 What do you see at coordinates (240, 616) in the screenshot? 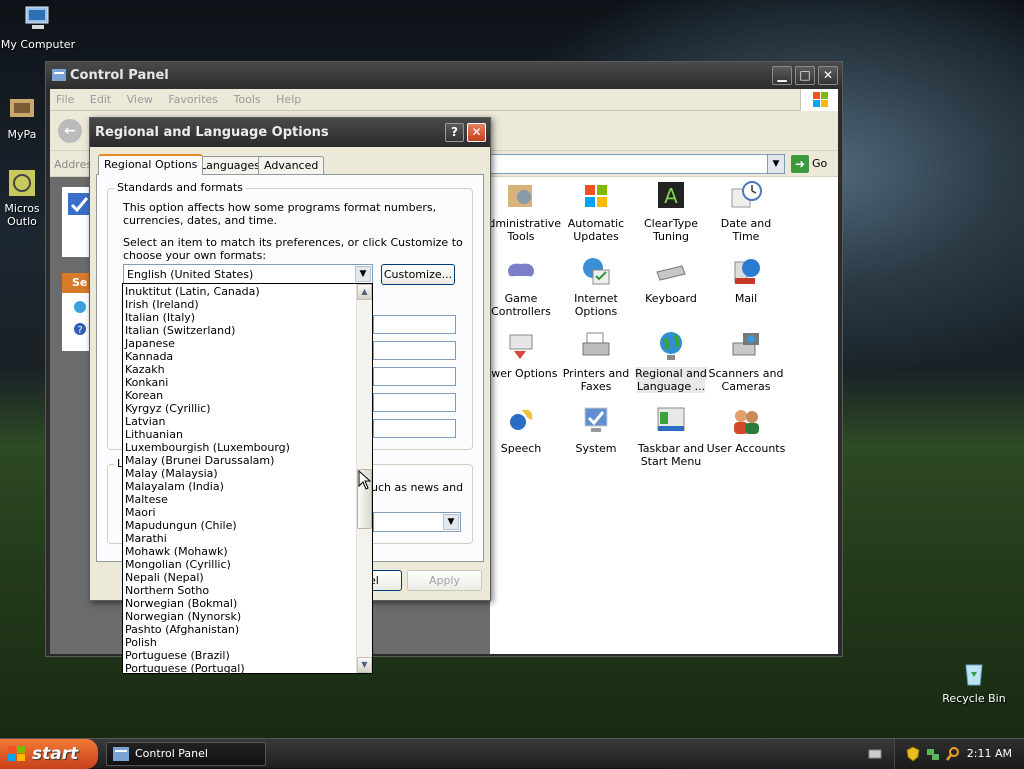
I see `dropdown-option: Norwegian (Nynorsk)` at bounding box center [240, 616].